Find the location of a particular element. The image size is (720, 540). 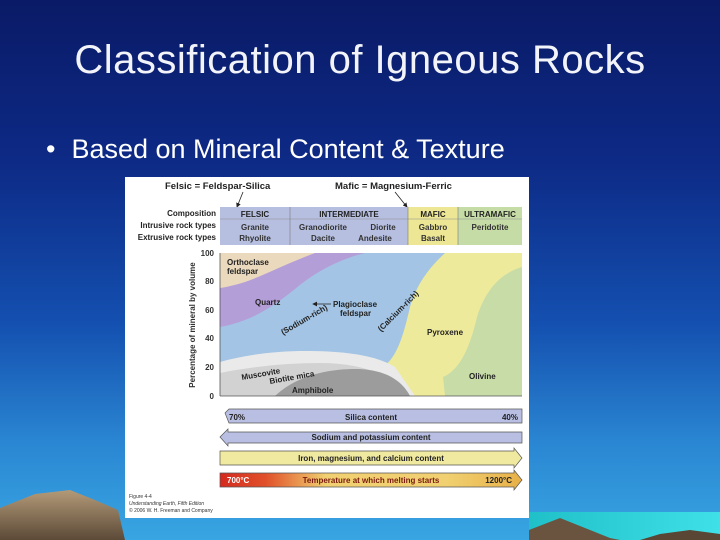

column-intermediate: INTERMEDIATE is located at coordinates (349, 214).